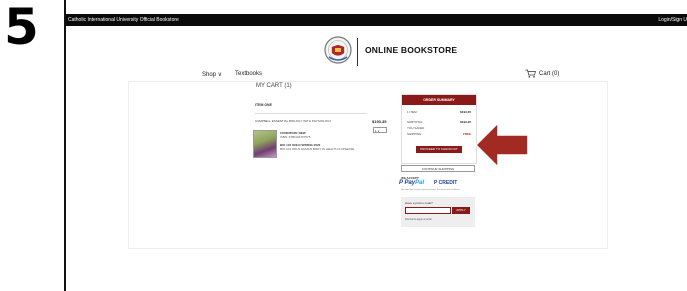 This screenshot has height=291, width=687. Describe the element at coordinates (672, 20) in the screenshot. I see `login-link: Login/Sign U` at that location.